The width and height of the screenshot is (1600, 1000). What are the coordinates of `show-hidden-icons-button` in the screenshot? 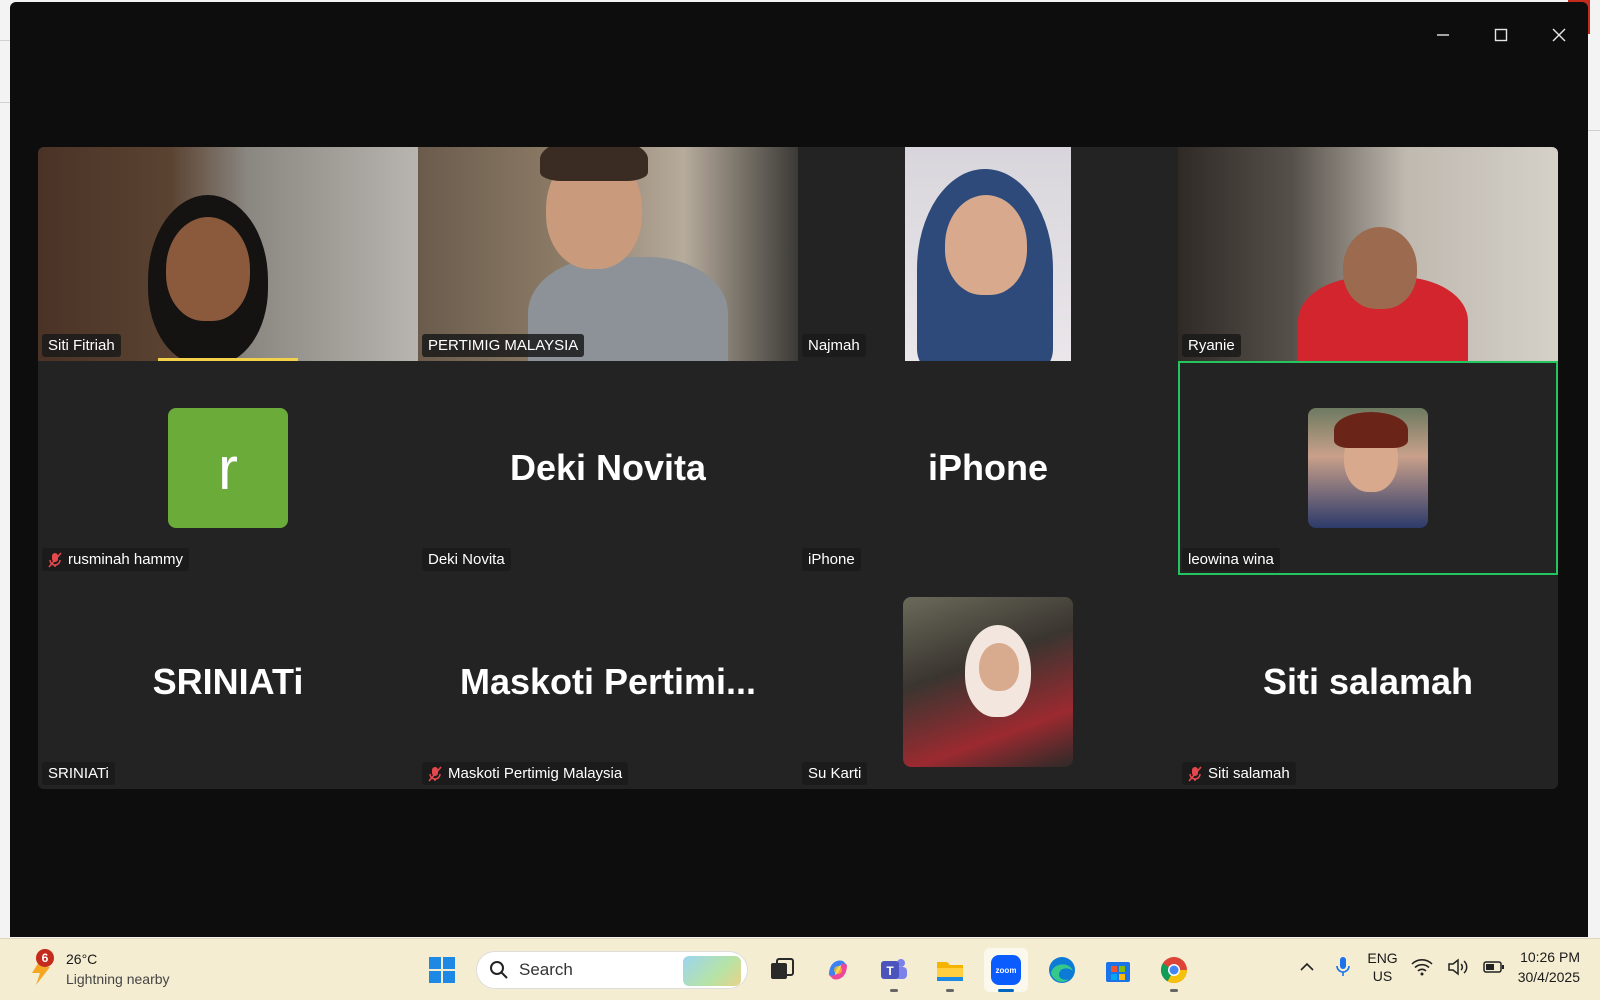 It's located at (1307, 967).